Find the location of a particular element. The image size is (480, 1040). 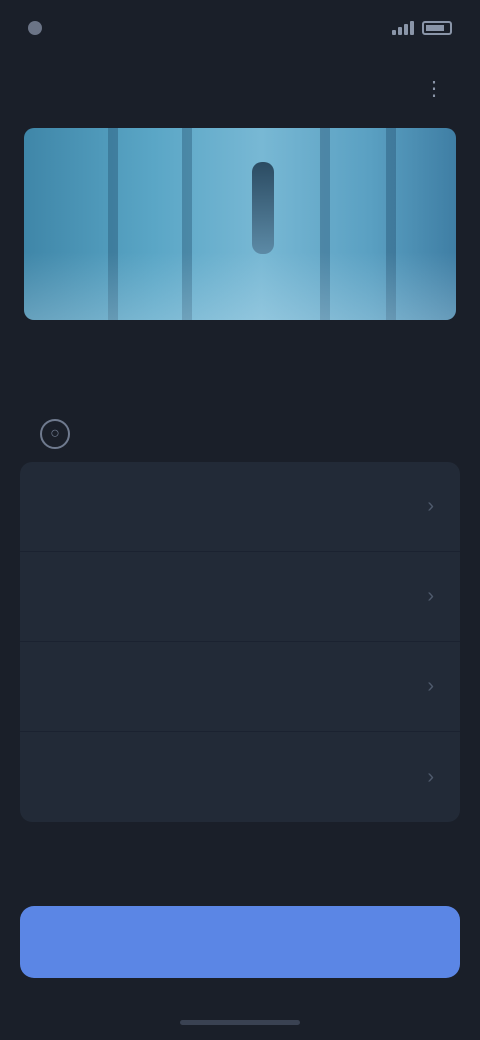

more-icon: ⋮ is located at coordinates (434, 88).